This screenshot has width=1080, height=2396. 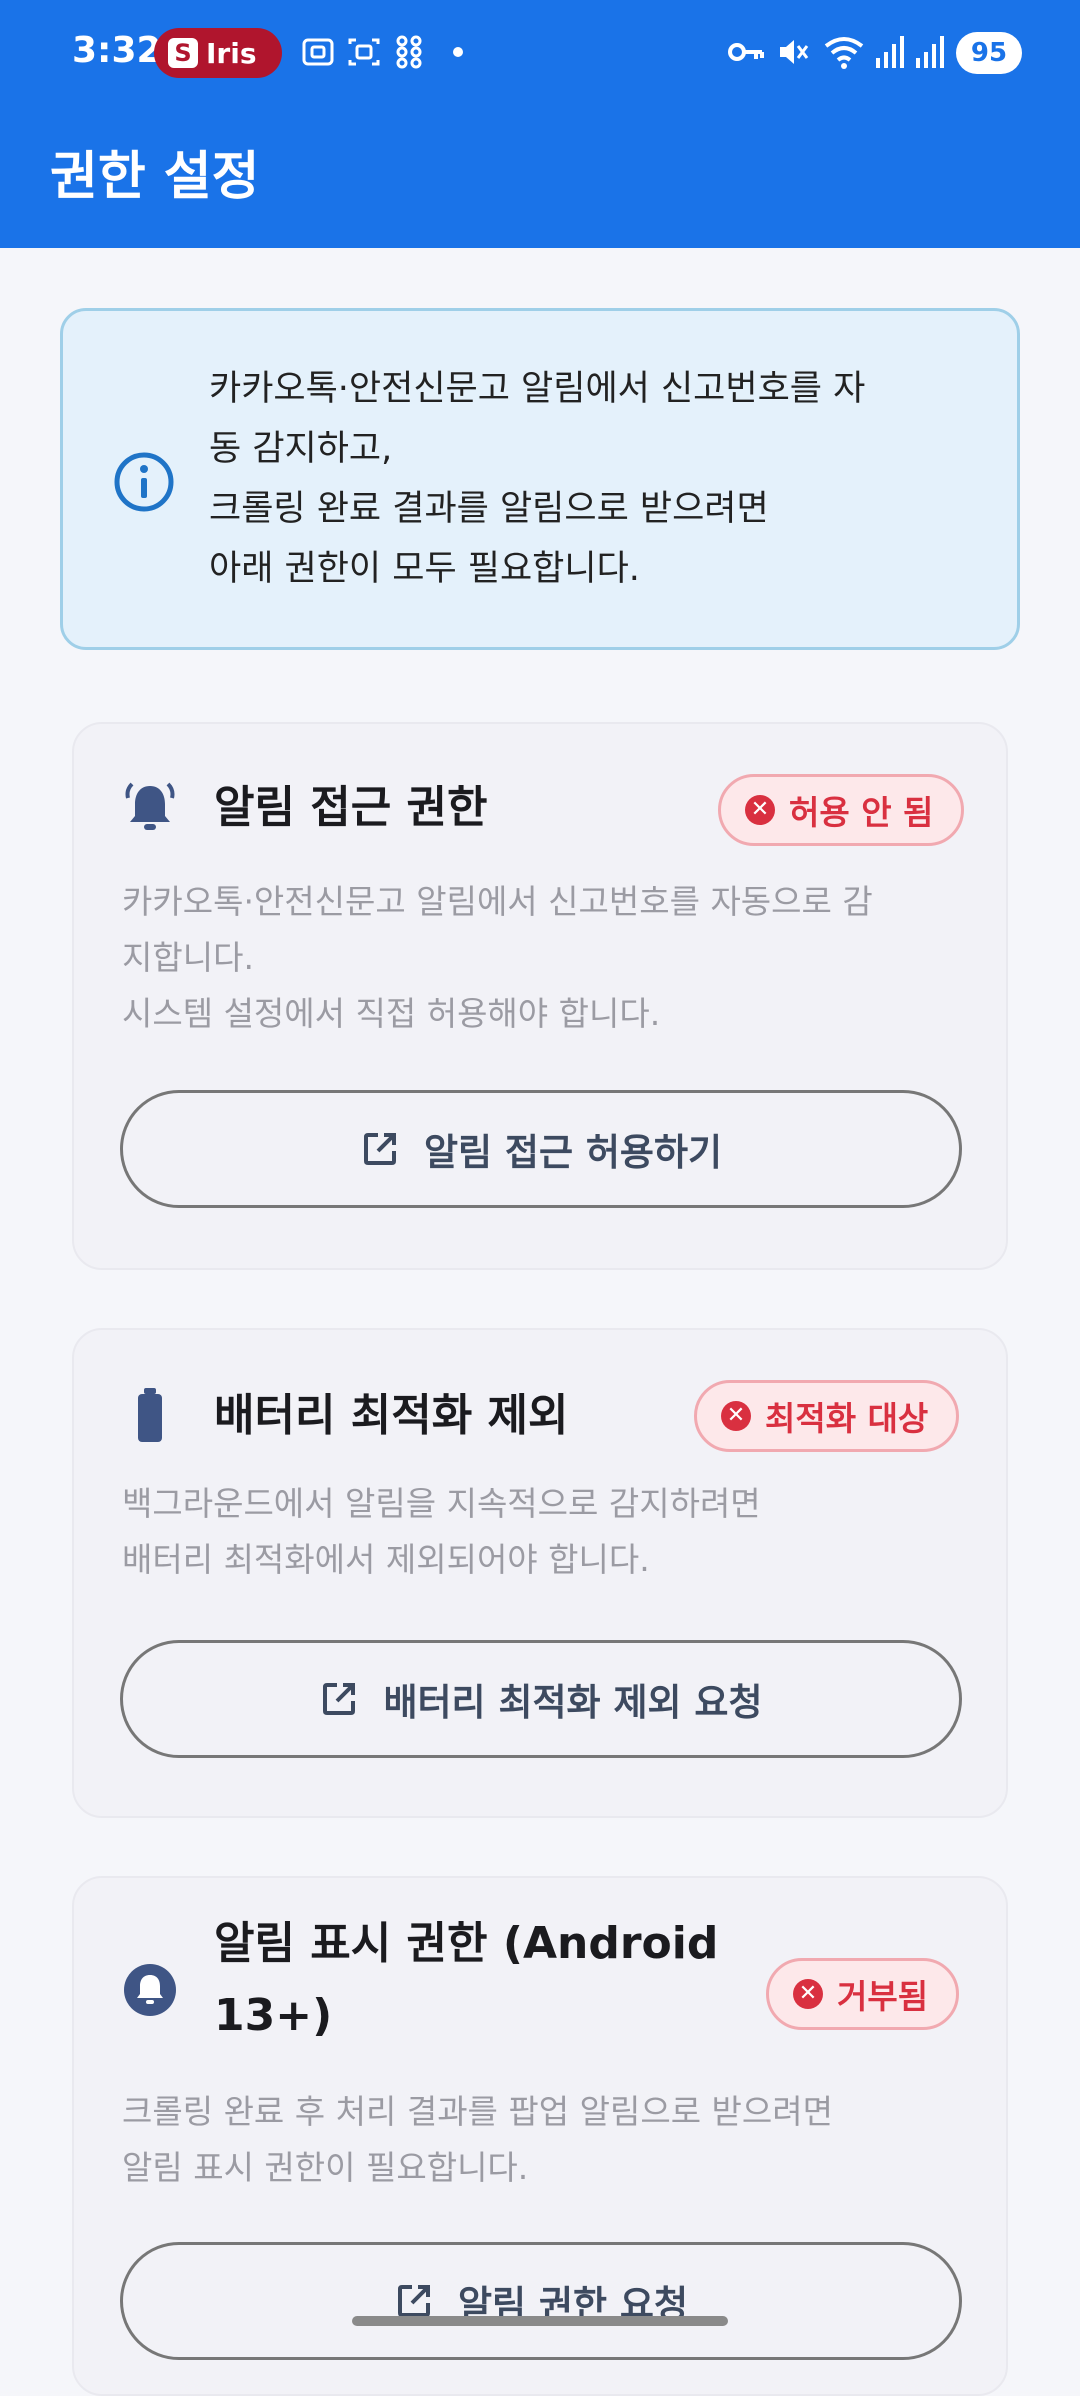 I want to click on button-label: 알림 접근 허용하기, so click(x=573, y=1152).